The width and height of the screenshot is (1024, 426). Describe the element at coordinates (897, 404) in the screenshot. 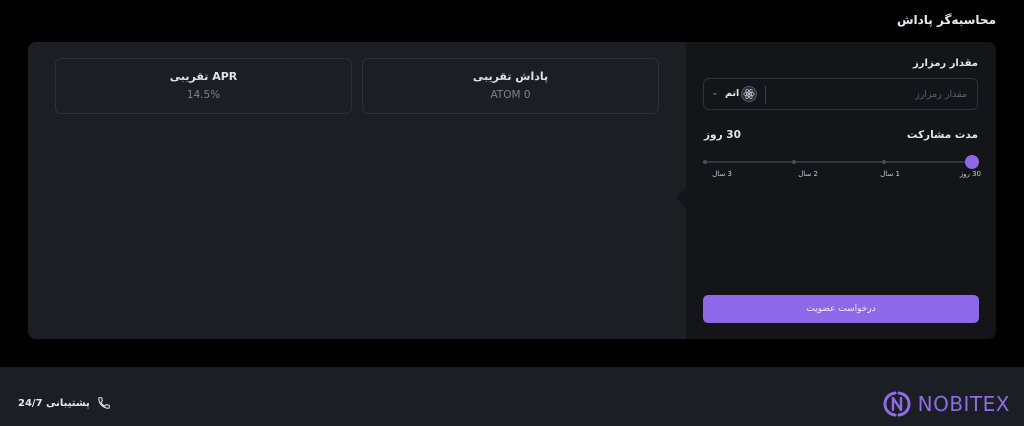

I see `nobitex-logo-icon` at that location.